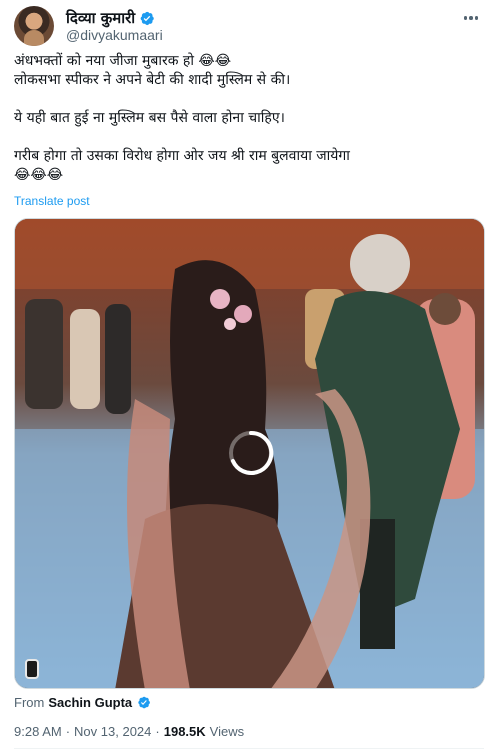  Describe the element at coordinates (34, 26) in the screenshot. I see `author-avatar` at that location.